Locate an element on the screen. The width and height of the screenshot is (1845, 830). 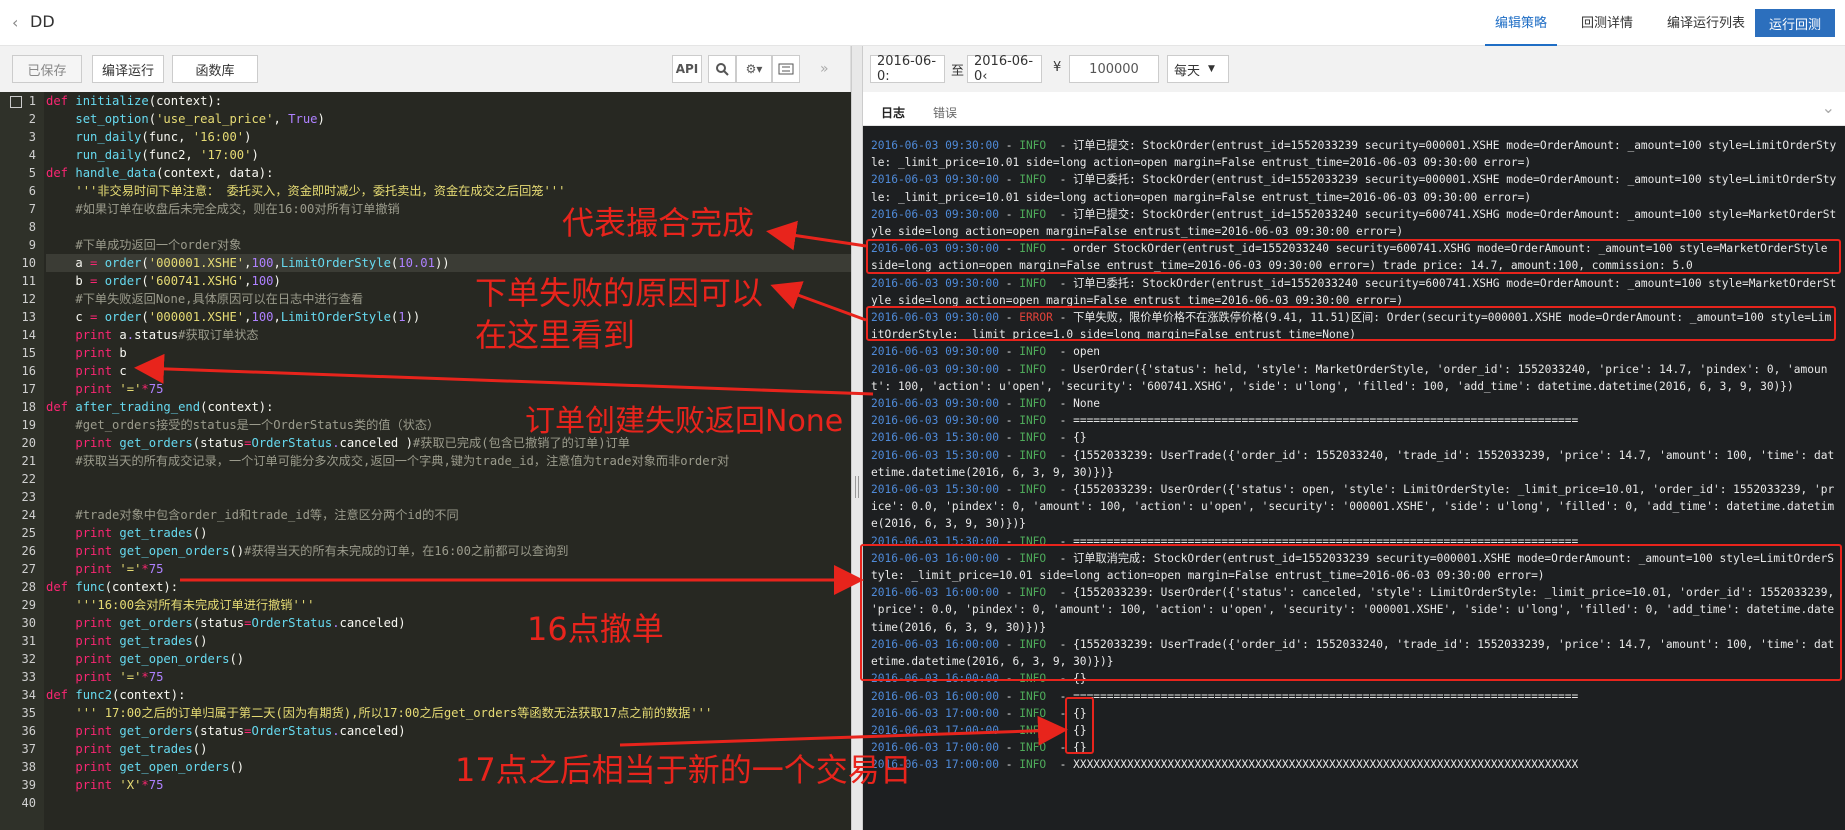
line-number: 9 is located at coordinates (32, 245).